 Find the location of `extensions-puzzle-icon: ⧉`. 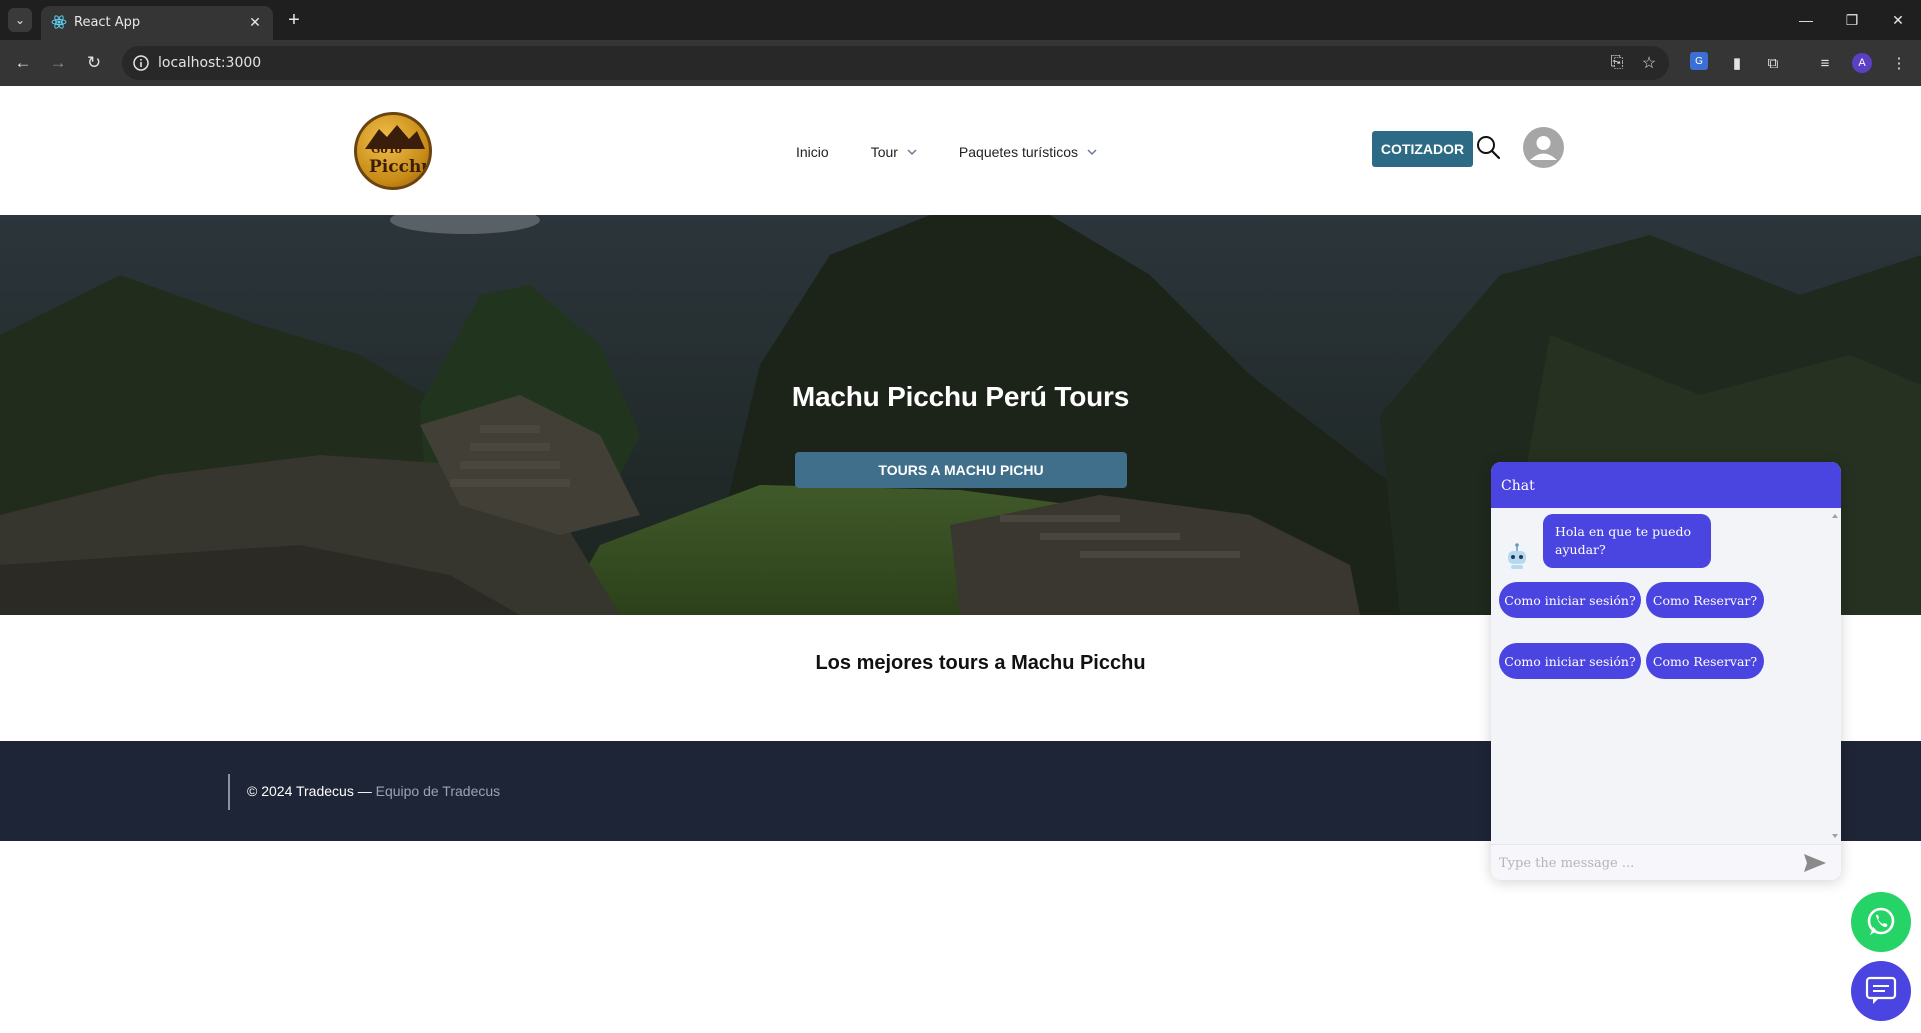

extensions-puzzle-icon: ⧉ is located at coordinates (1773, 63).